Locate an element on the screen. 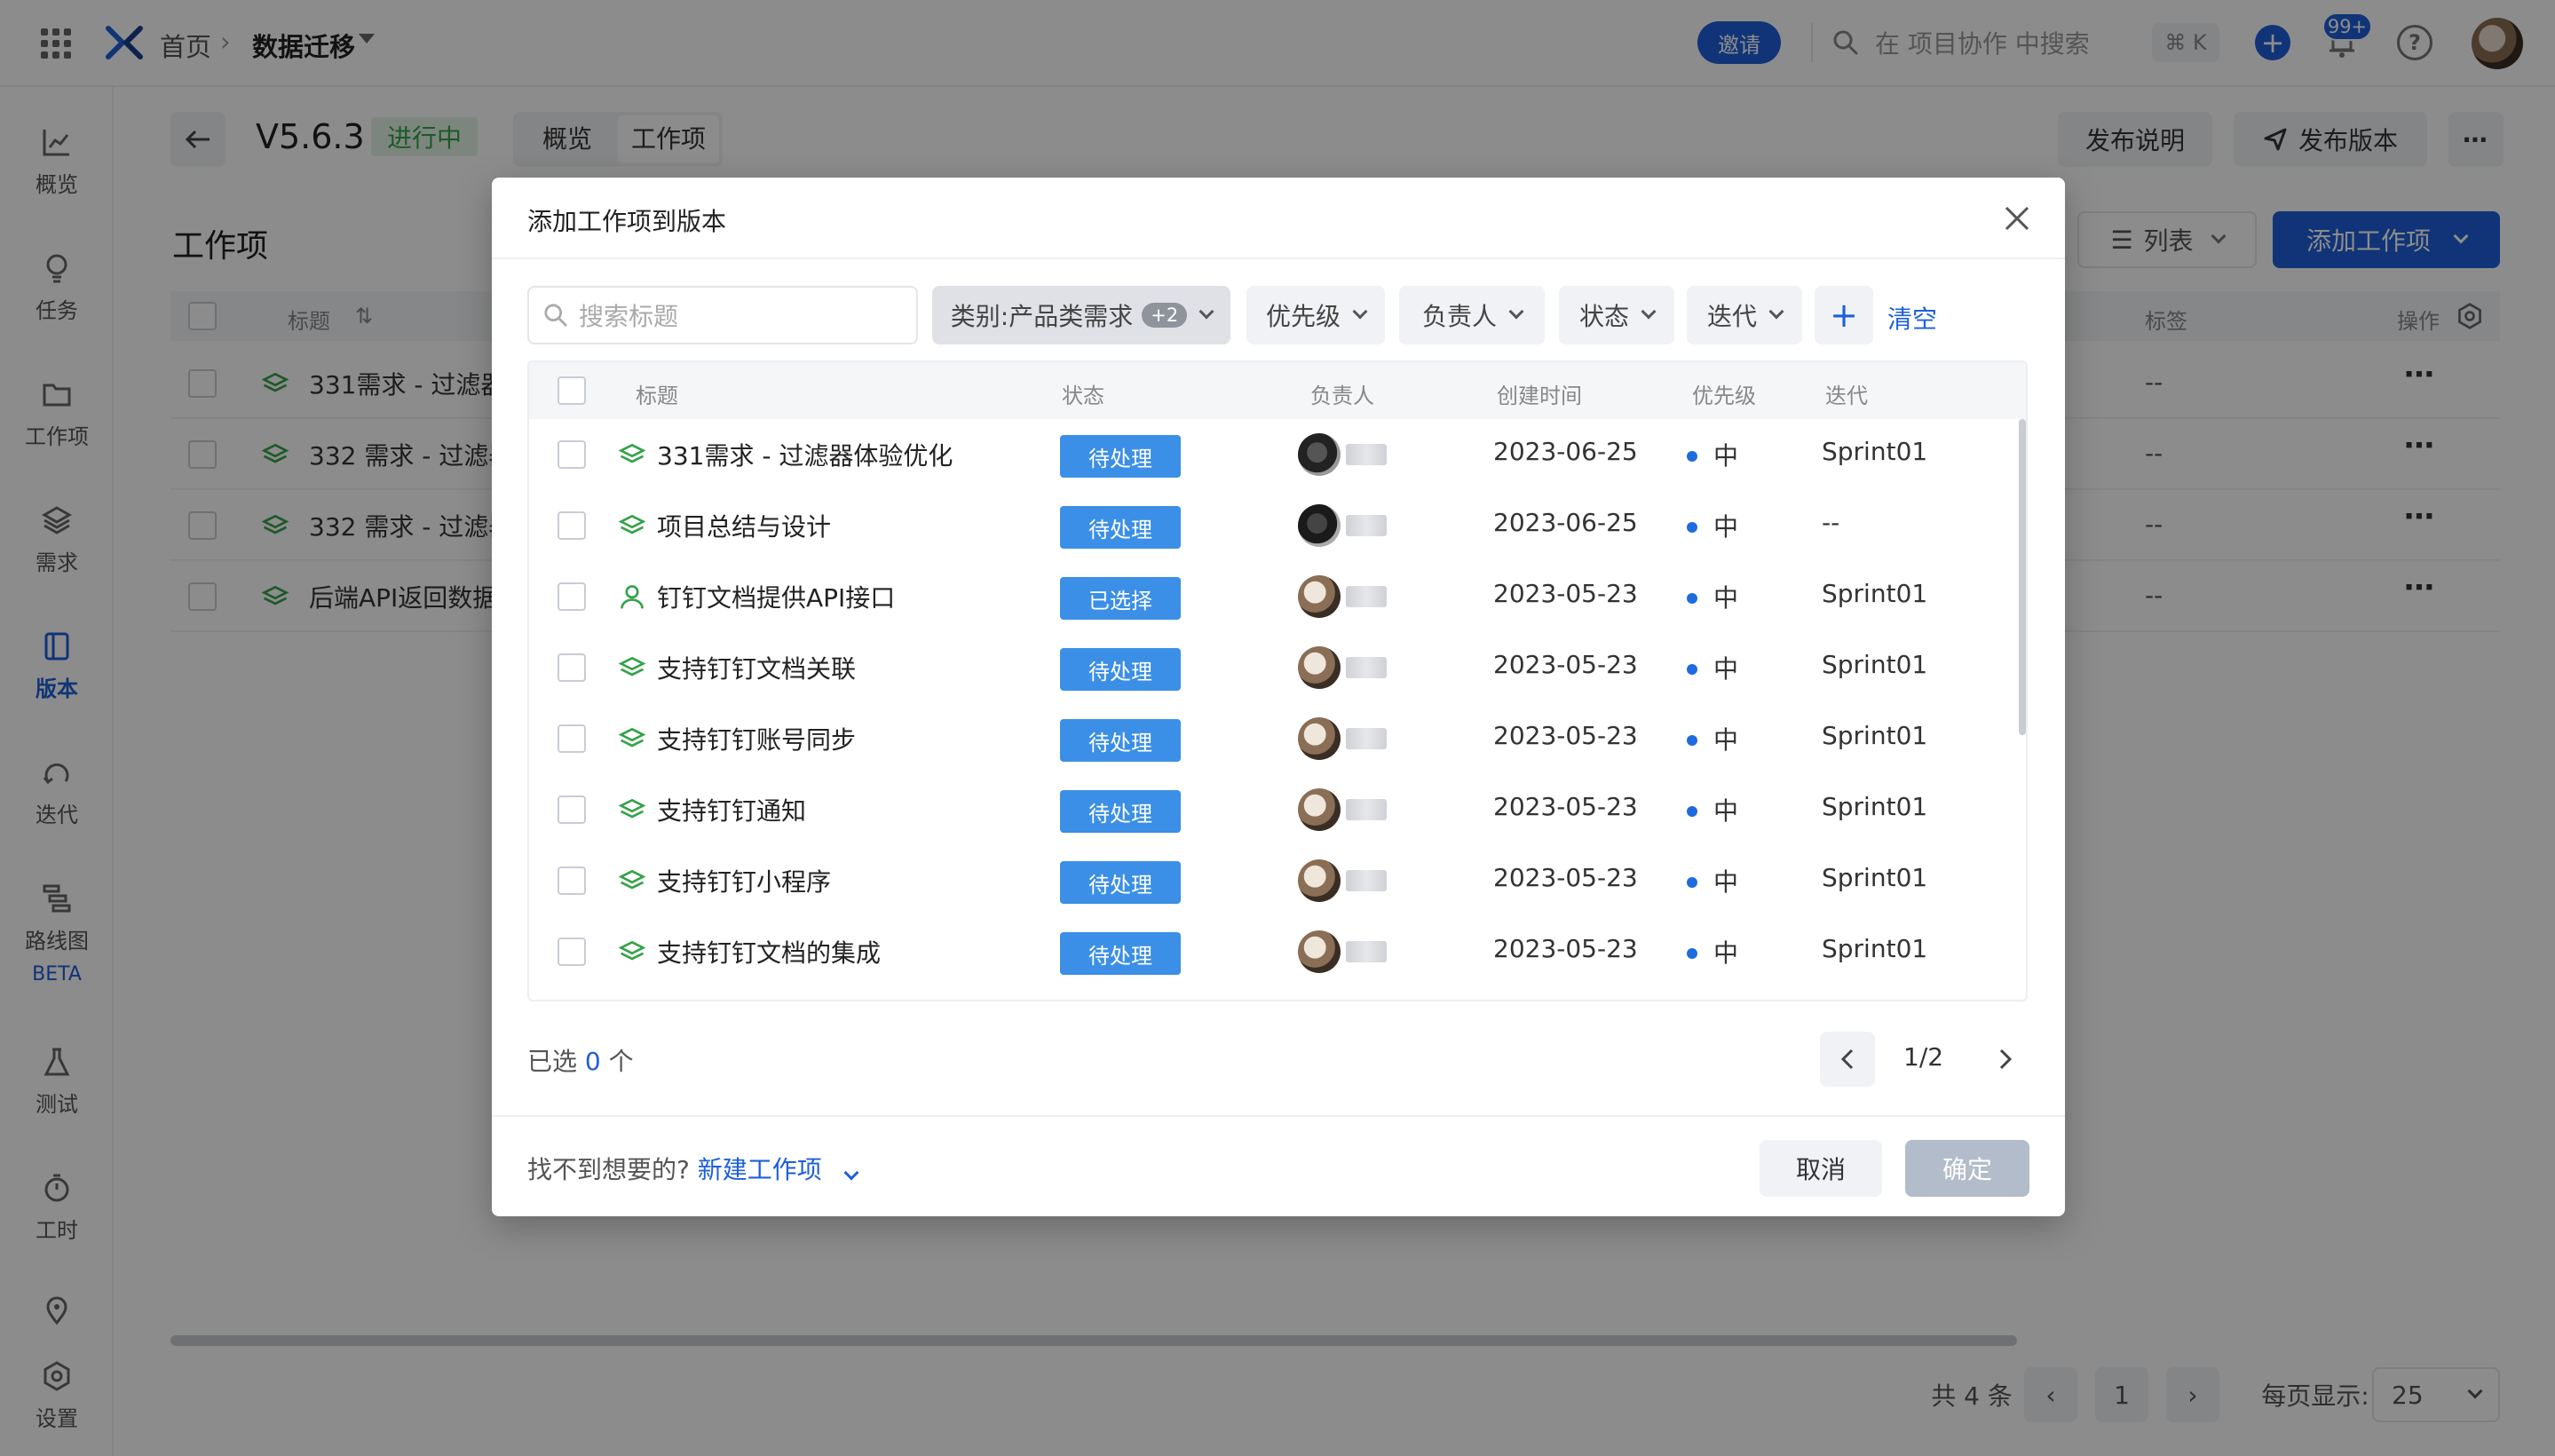 This screenshot has height=1456, width=2555. row-title: 支持钉钉文档关联 is located at coordinates (757, 669).